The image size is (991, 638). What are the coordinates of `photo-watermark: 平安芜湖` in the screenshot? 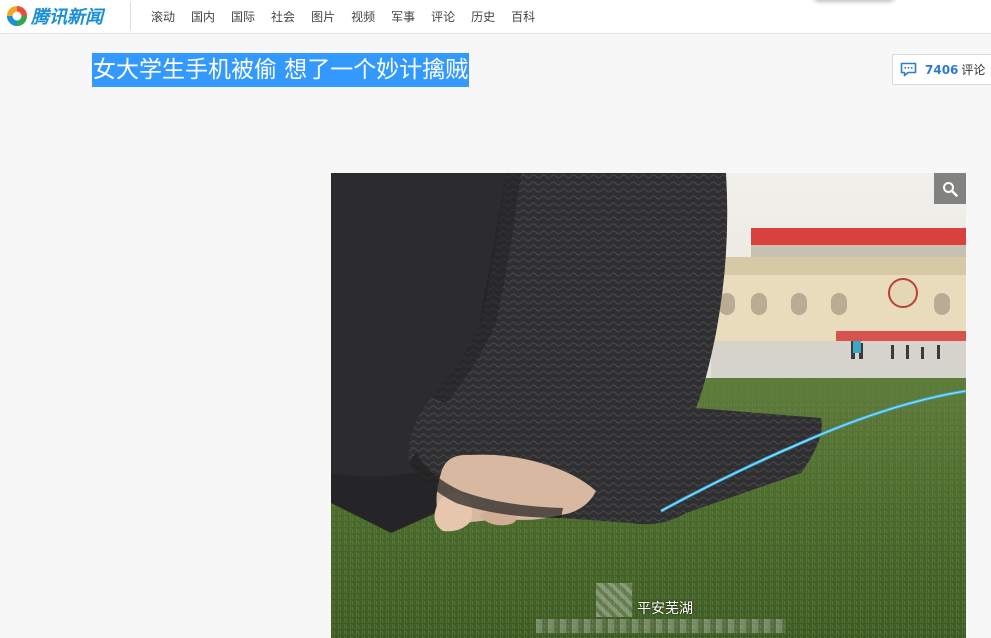 It's located at (665, 609).